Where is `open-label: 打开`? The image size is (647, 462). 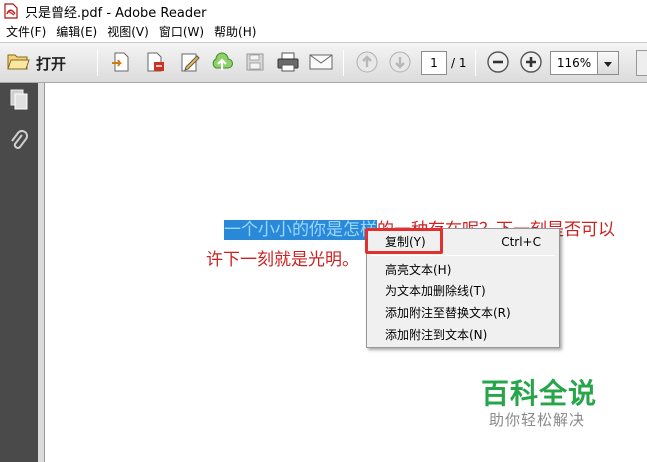
open-label: 打开 is located at coordinates (51, 63).